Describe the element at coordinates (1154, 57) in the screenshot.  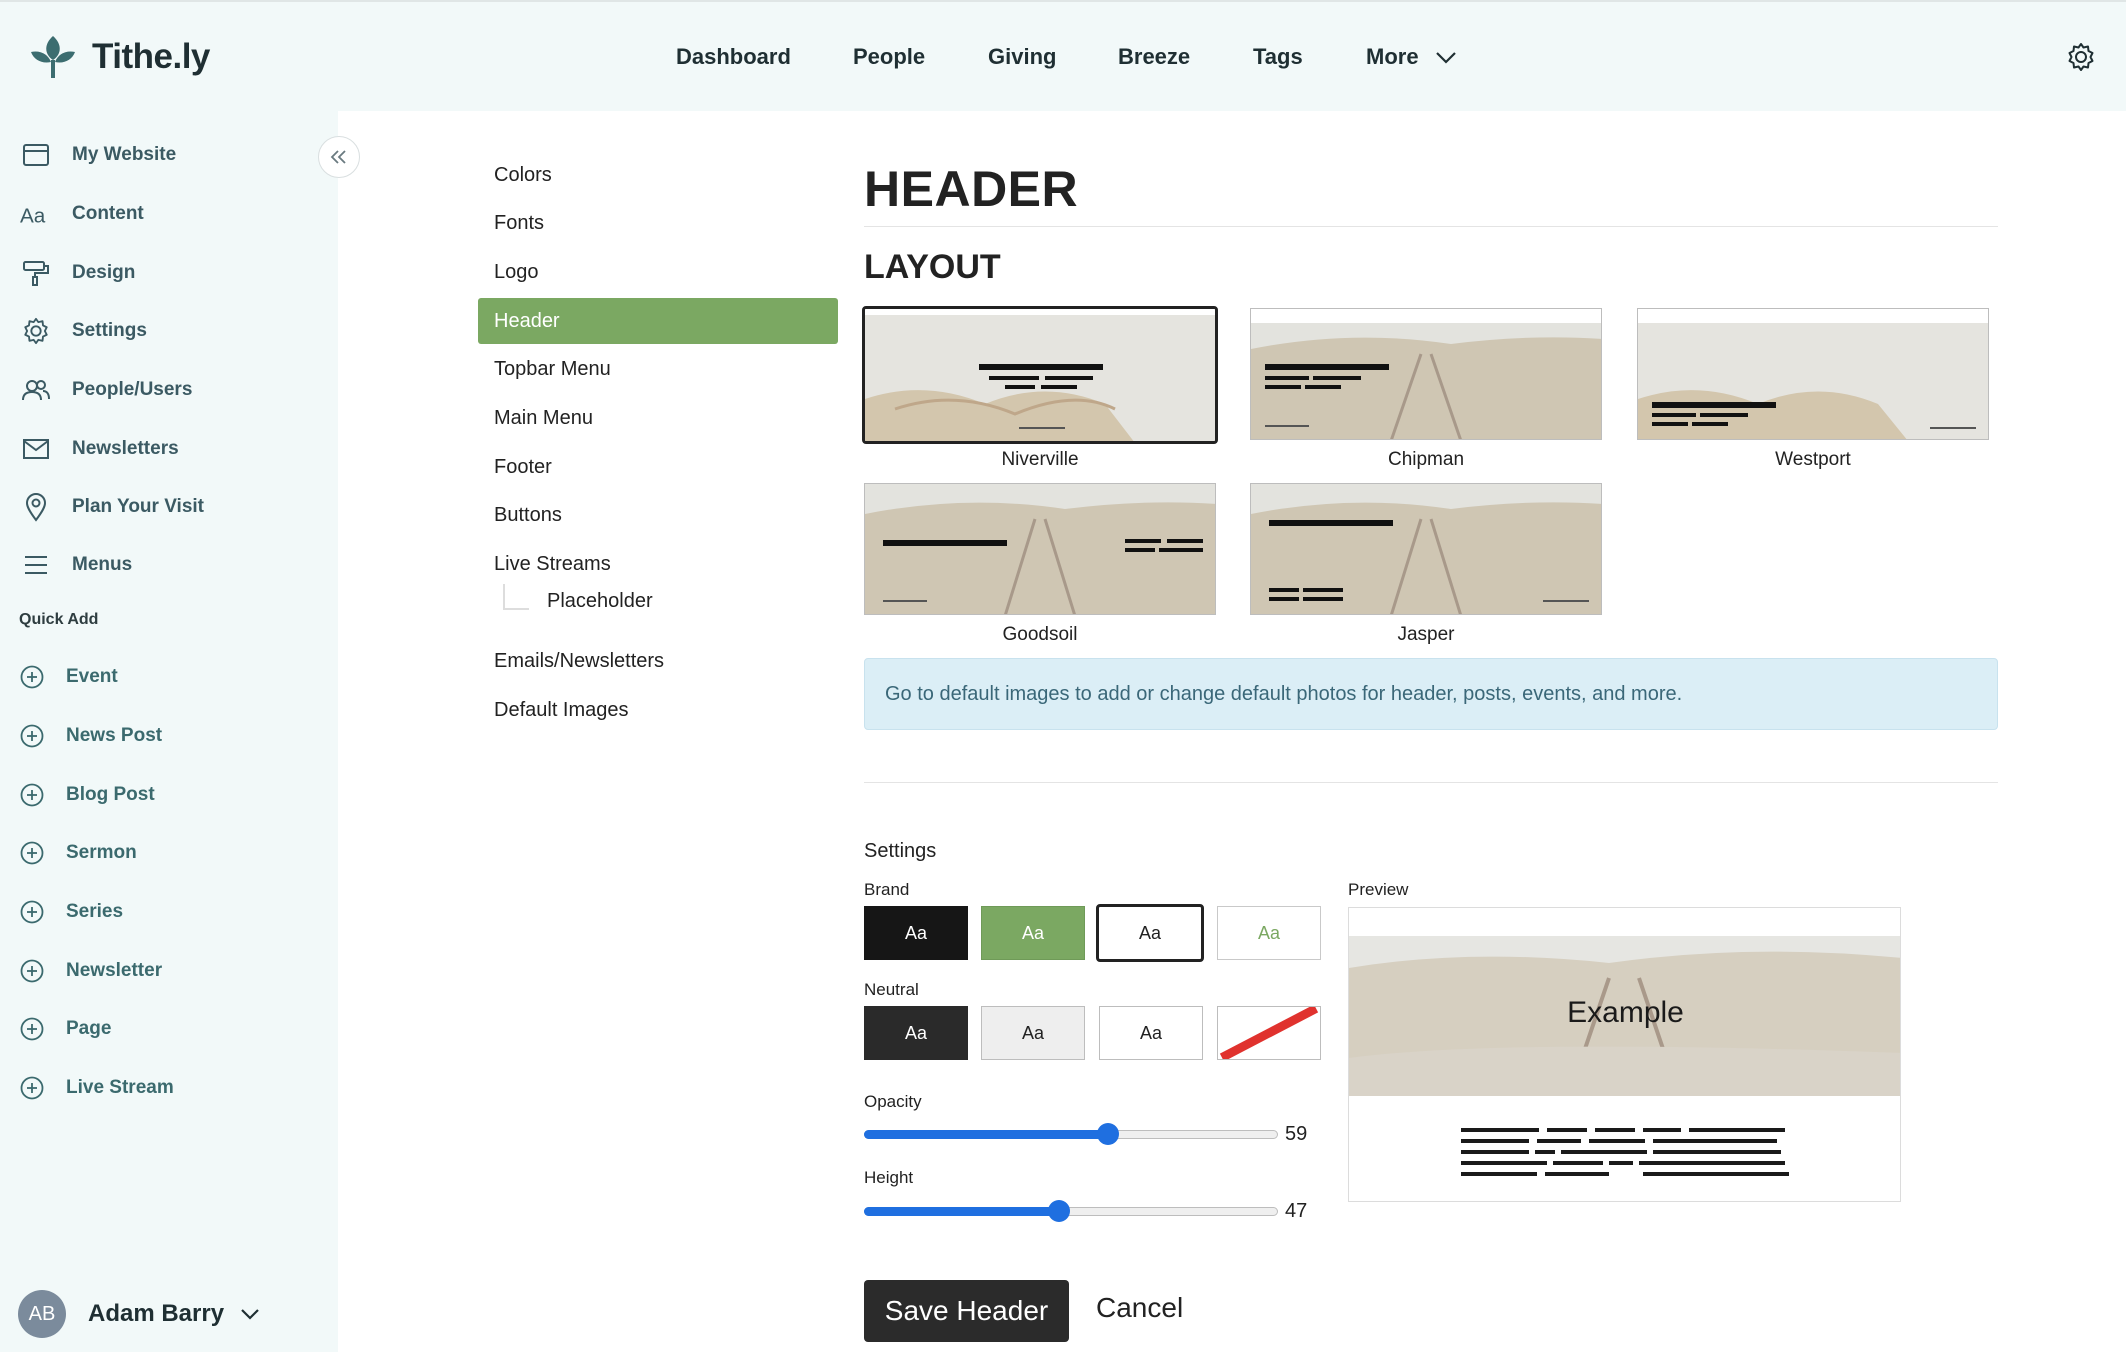
I see `nav-breeze: Breeze` at that location.